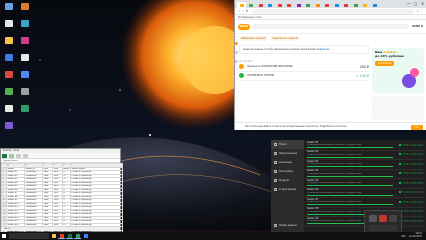 The height and width of the screenshot is (240, 426). I want to click on transaction-title: Перевод из ЛОКОМОТИВ АВТОЗАВОД, so click(270, 67).